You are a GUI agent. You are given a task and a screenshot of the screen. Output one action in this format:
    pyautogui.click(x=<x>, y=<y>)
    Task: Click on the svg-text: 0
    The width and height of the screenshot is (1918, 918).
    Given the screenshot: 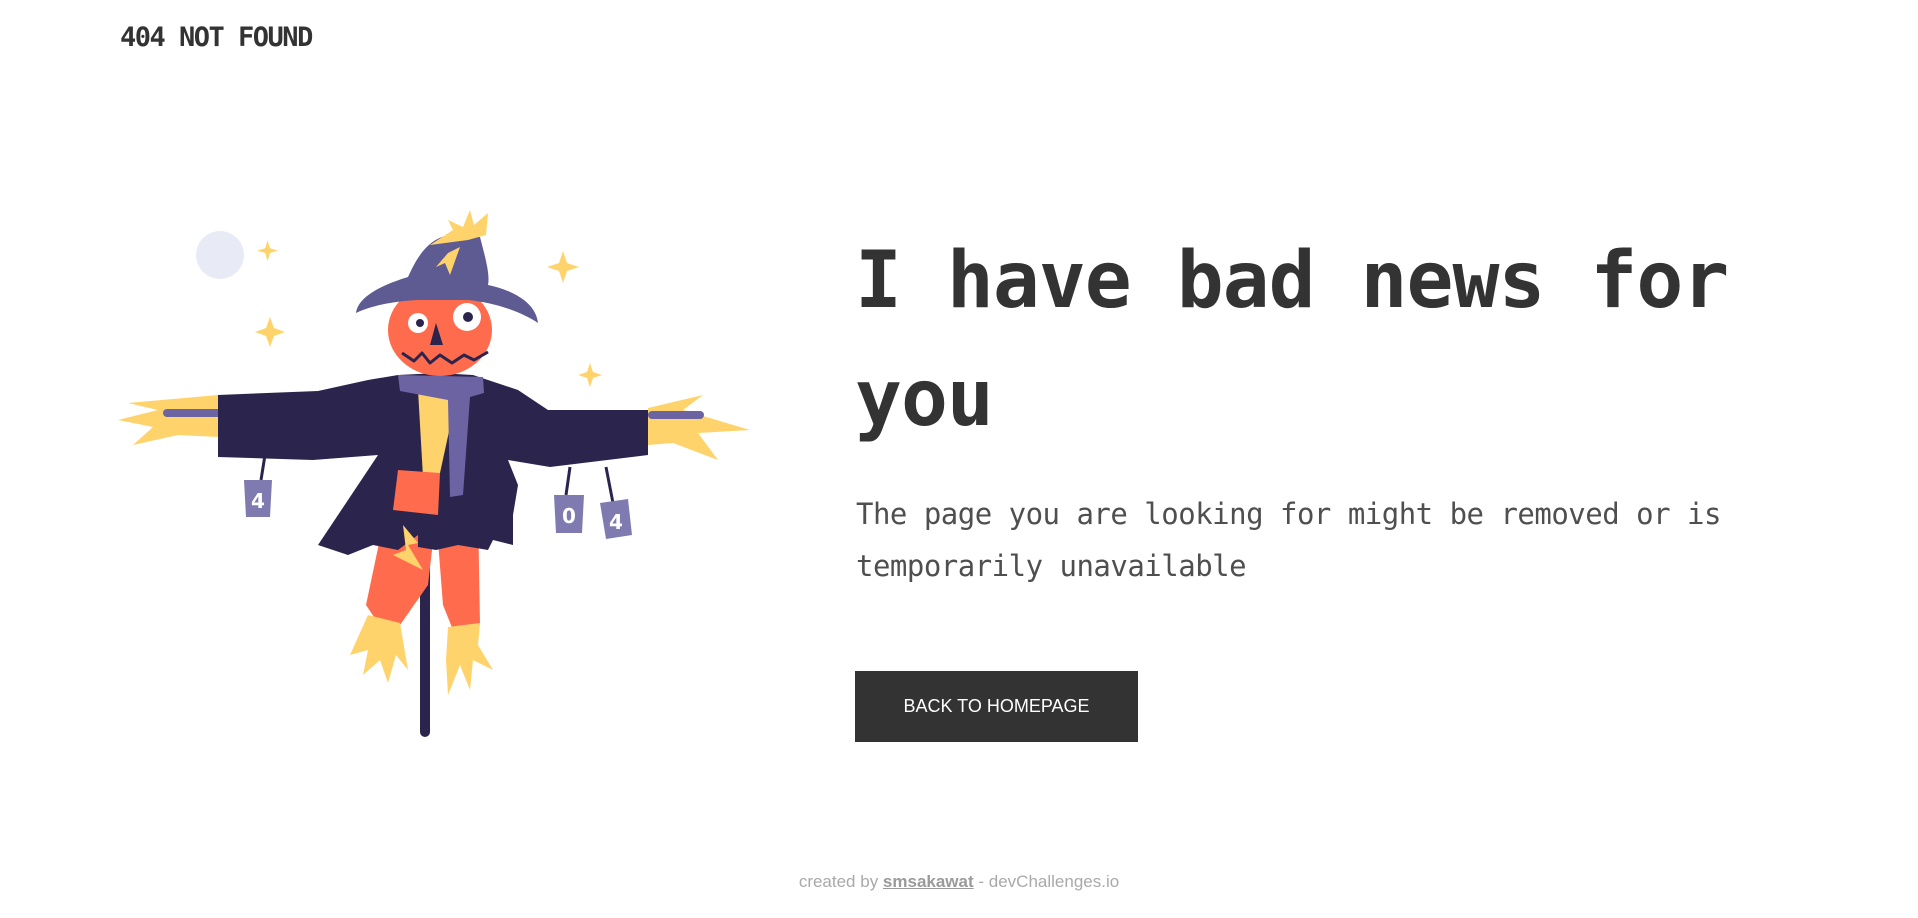 What is the action you would take?
    pyautogui.click(x=569, y=516)
    